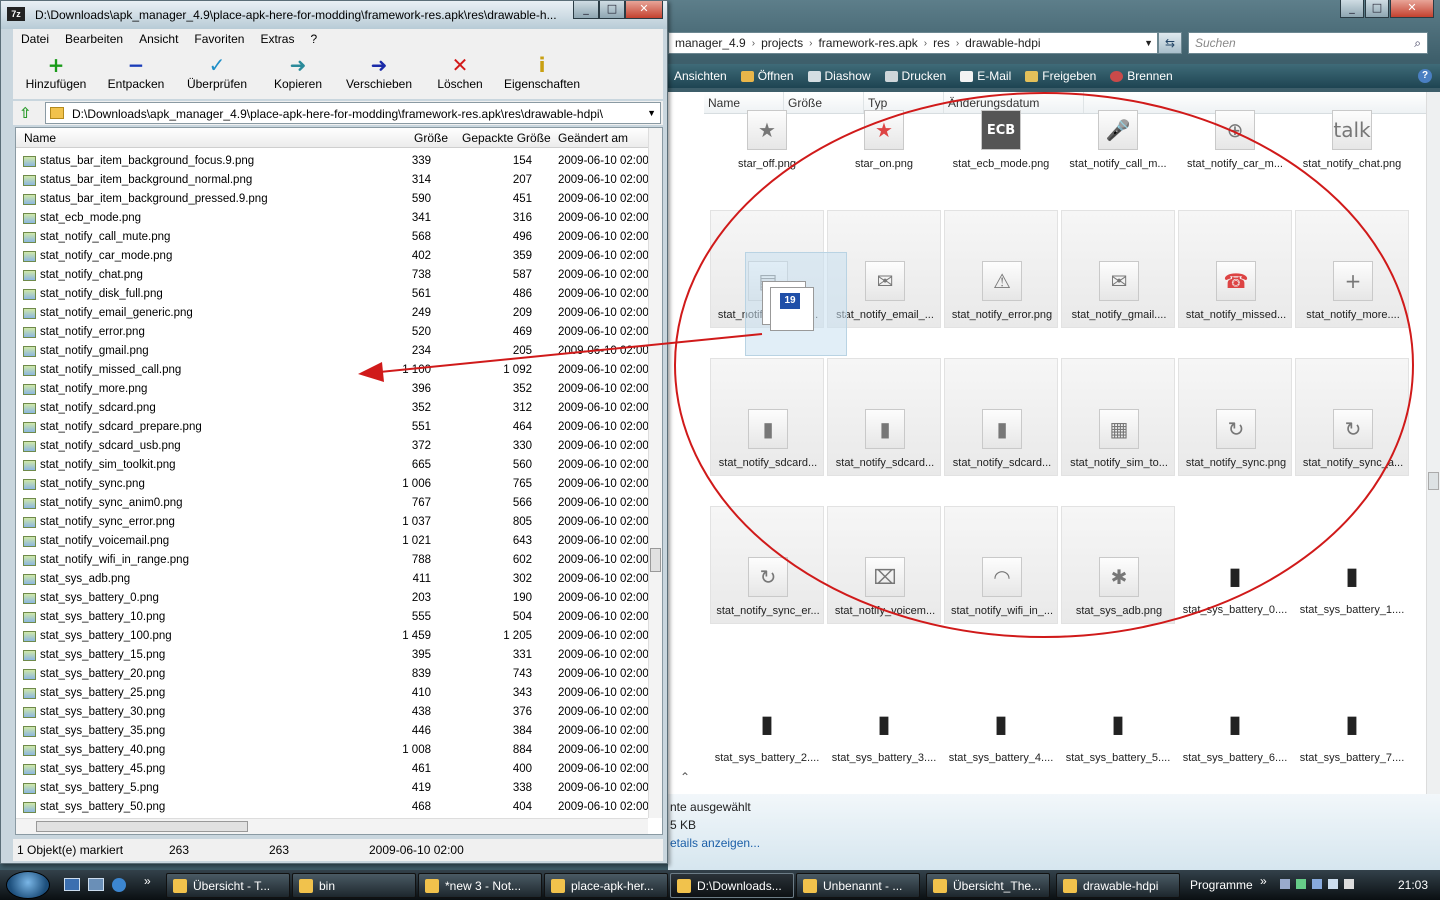 Image resolution: width=1440 pixels, height=900 pixels. I want to click on clock: 21:03, so click(1413, 885).